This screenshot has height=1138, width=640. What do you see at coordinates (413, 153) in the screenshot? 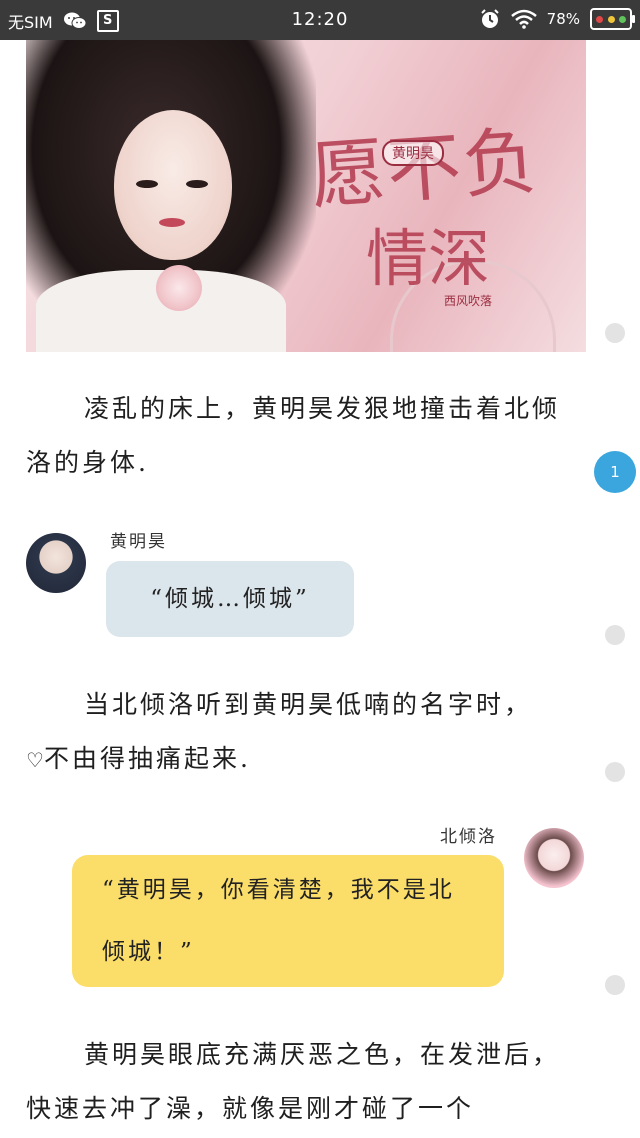
I see `cover-name-stamp: 黄明昊` at bounding box center [413, 153].